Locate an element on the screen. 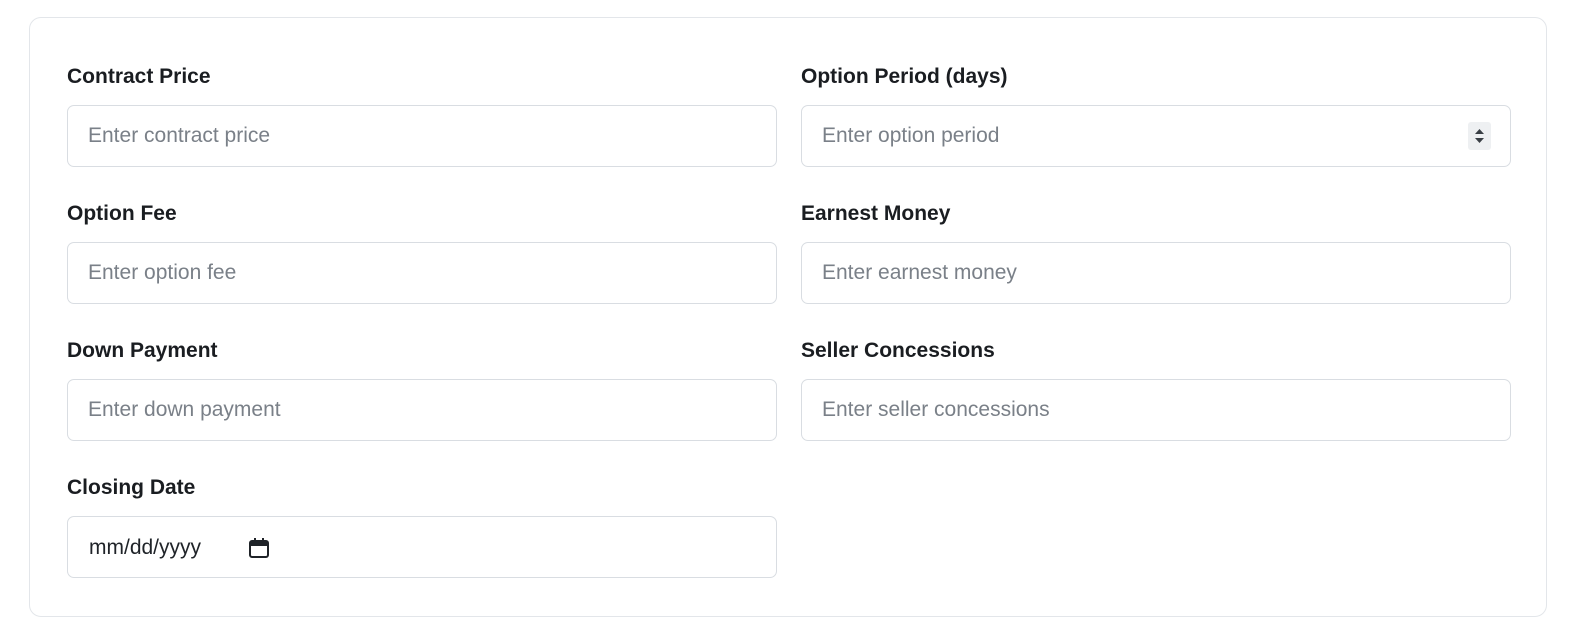 The height and width of the screenshot is (617, 1571). calendar-icon is located at coordinates (259, 550).